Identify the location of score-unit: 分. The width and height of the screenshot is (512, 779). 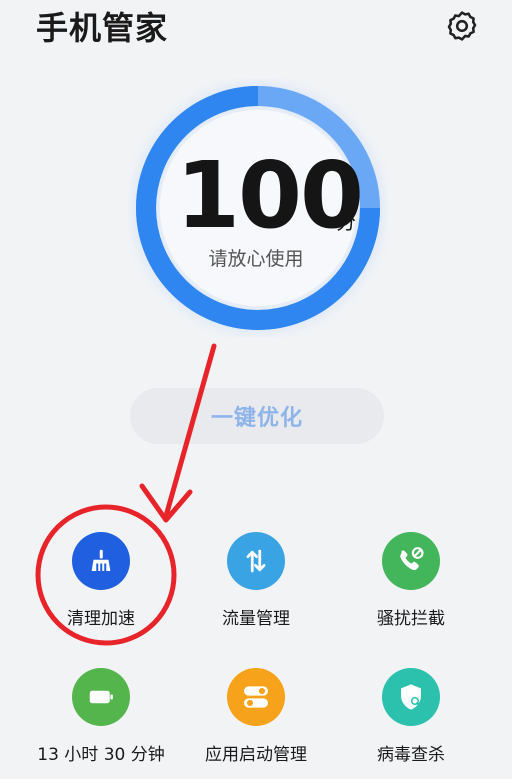
(346, 222).